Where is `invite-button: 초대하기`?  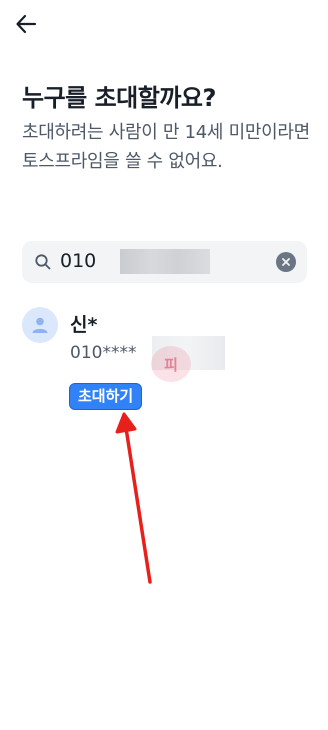 invite-button: 초대하기 is located at coordinates (106, 396).